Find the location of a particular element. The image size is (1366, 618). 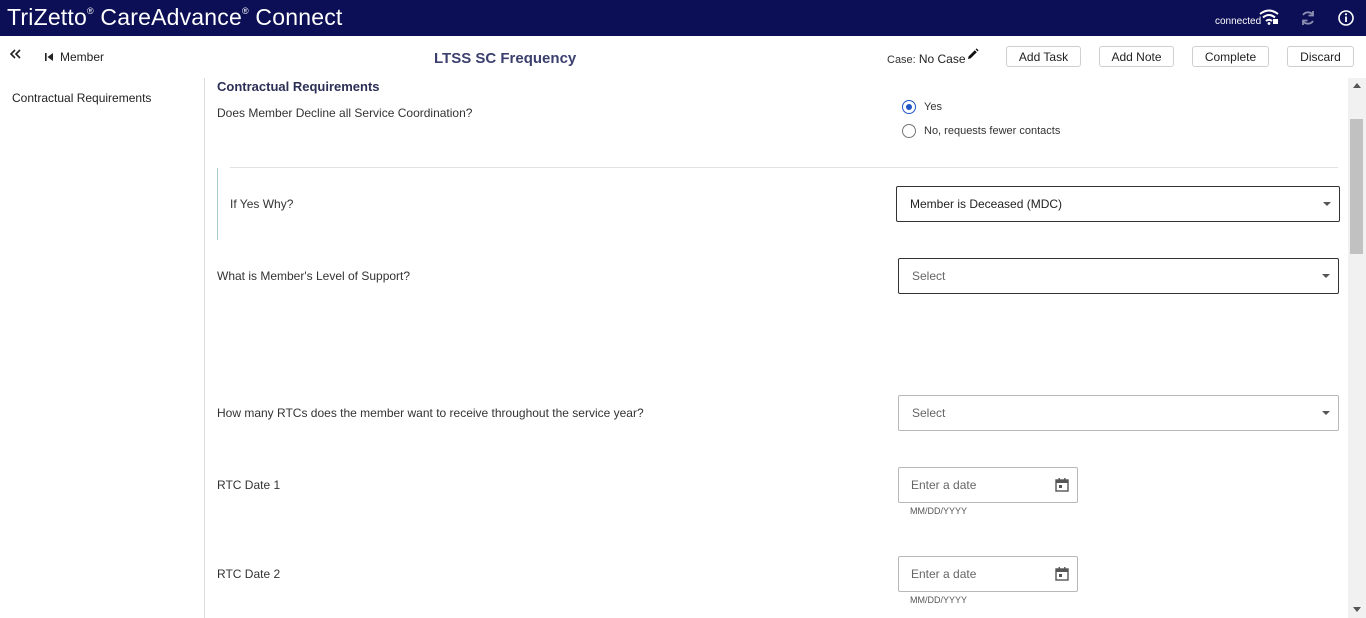

skip-back-icon is located at coordinates (49, 57).